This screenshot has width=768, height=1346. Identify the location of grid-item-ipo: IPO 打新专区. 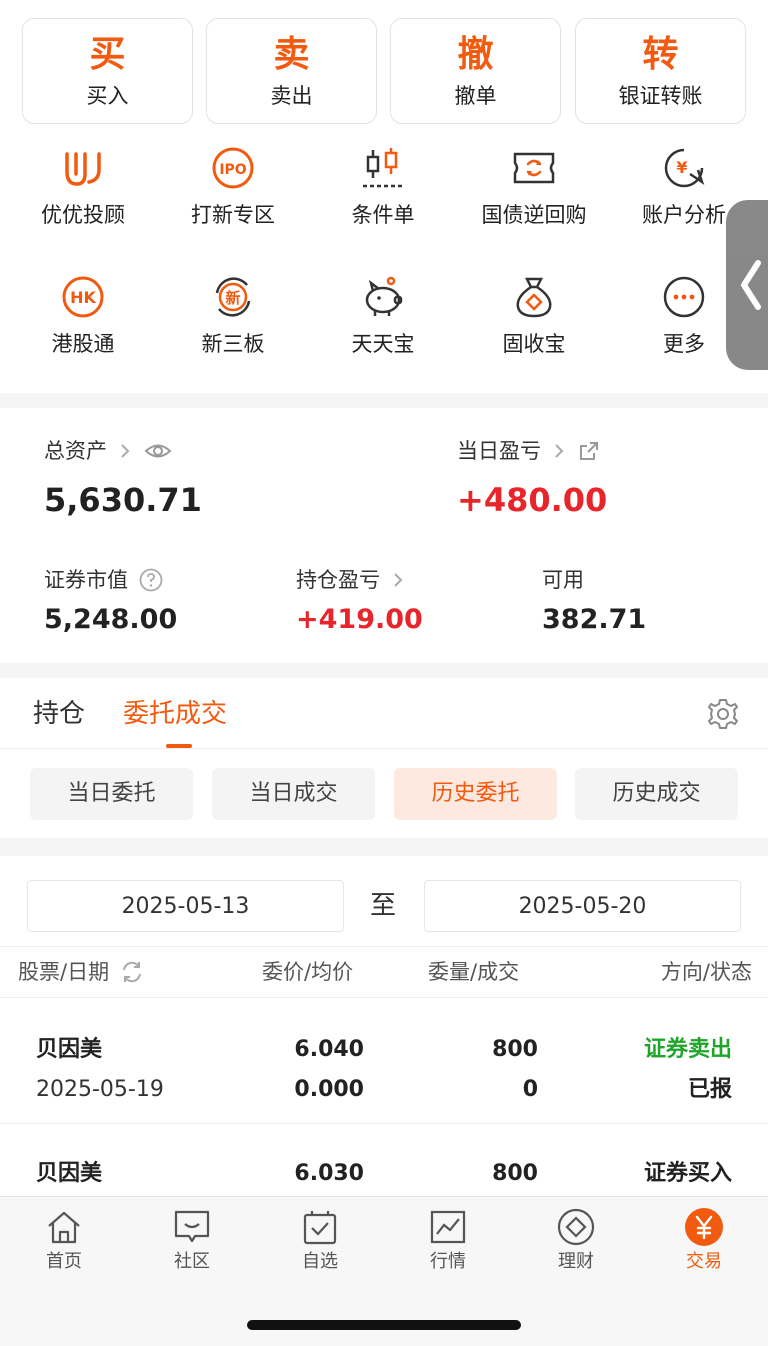
(233, 186).